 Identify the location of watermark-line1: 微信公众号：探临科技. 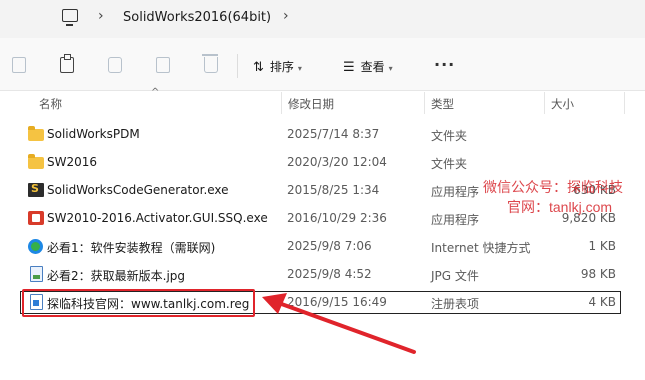
(553, 187).